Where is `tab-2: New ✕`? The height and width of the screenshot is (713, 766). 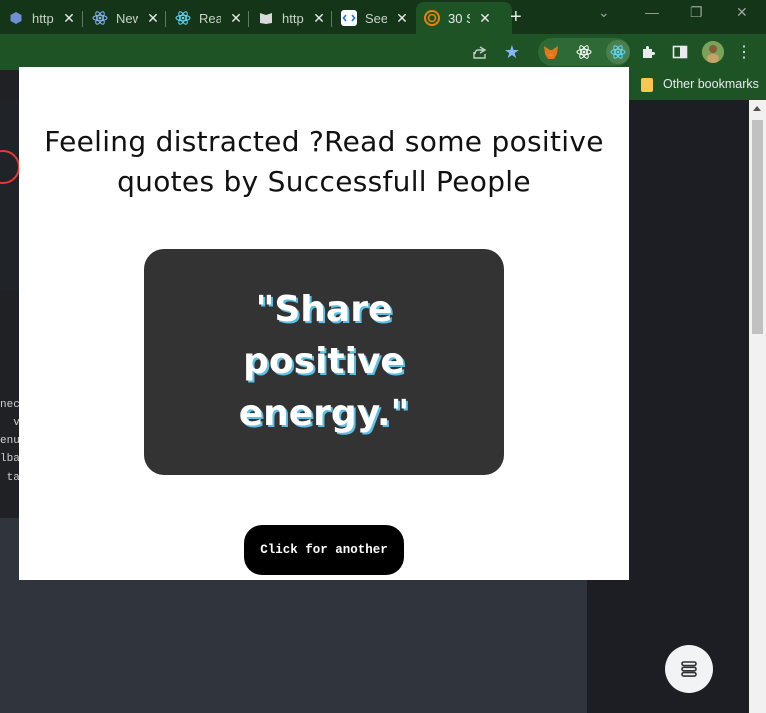
tab-2: New ✕ is located at coordinates (126, 18).